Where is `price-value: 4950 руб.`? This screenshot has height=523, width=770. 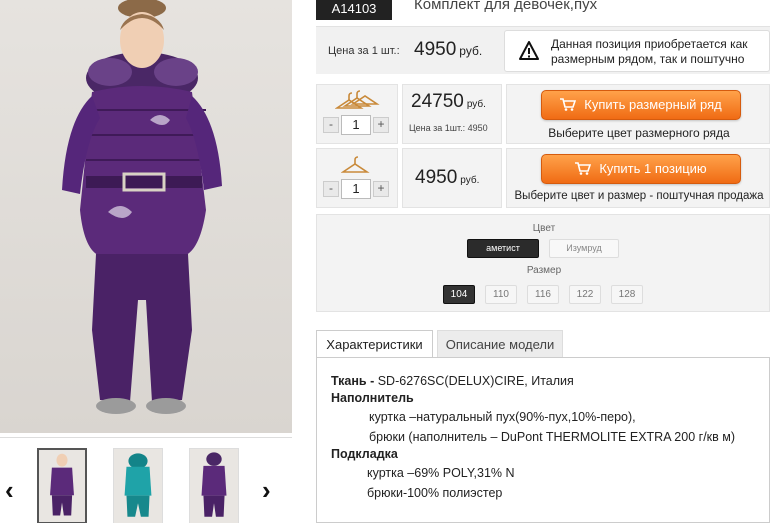 price-value: 4950 руб. is located at coordinates (448, 50).